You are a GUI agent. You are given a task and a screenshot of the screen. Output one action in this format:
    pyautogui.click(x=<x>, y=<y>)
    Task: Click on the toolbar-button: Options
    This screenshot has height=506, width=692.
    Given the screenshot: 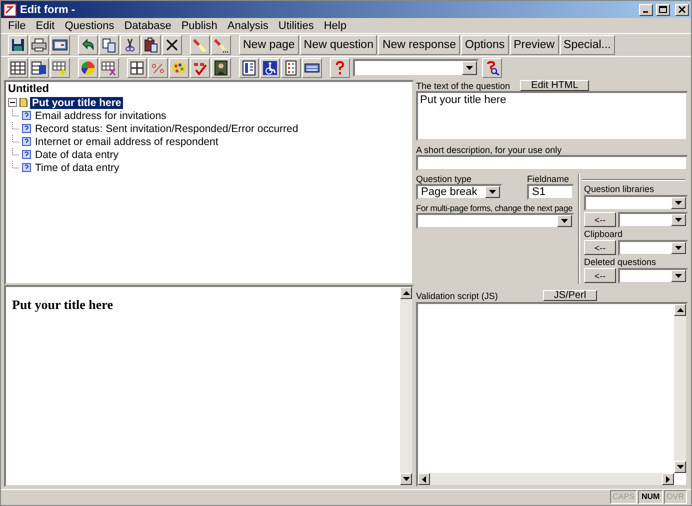 What is the action you would take?
    pyautogui.click(x=485, y=45)
    